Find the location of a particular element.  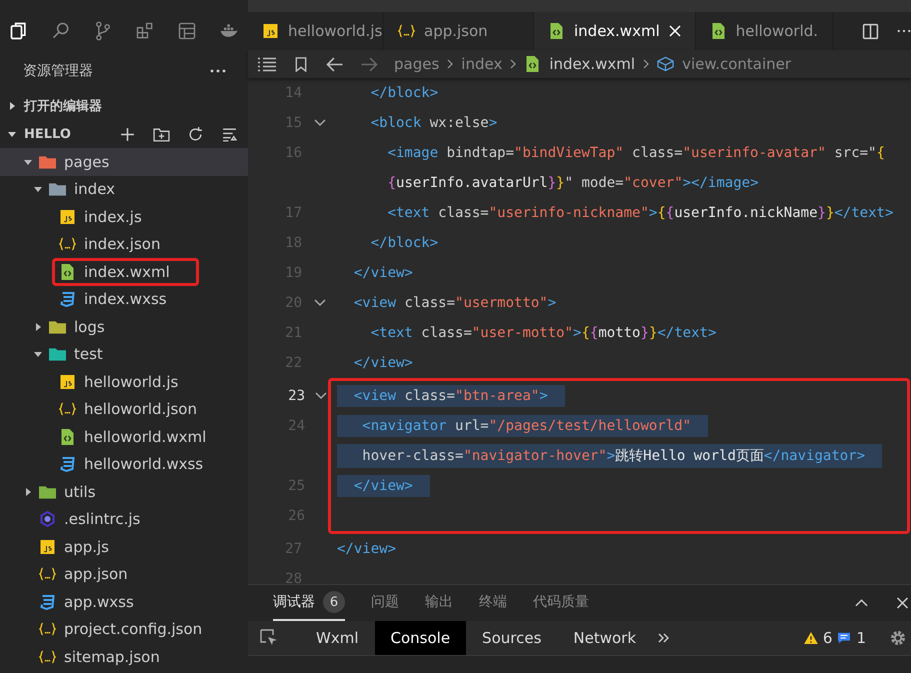

layout-icon is located at coordinates (187, 31).